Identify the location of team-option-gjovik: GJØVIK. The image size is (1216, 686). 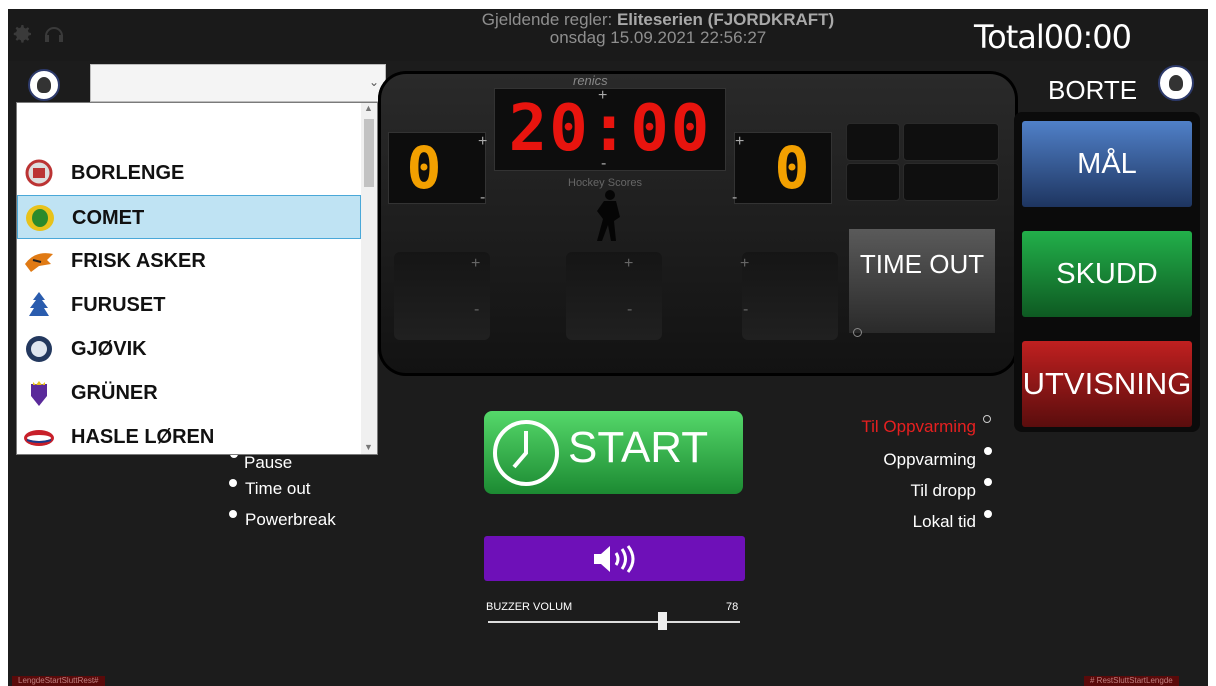
(189, 349).